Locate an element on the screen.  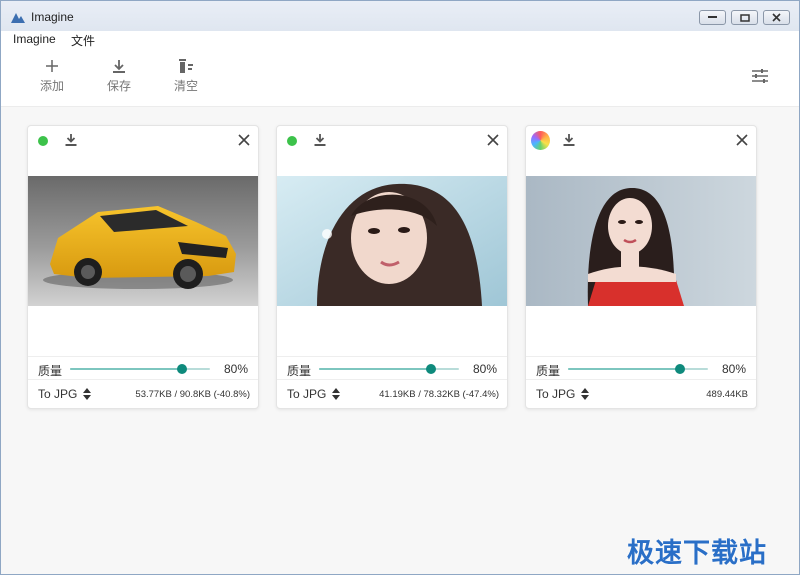
restore-icon is located at coordinates (744, 17).